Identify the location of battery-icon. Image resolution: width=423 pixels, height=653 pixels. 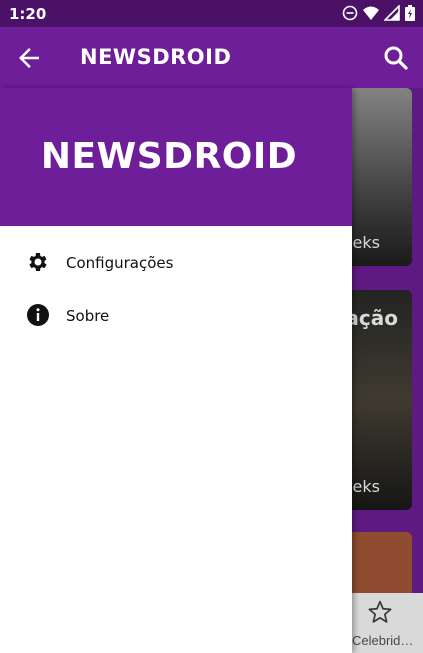
(410, 13).